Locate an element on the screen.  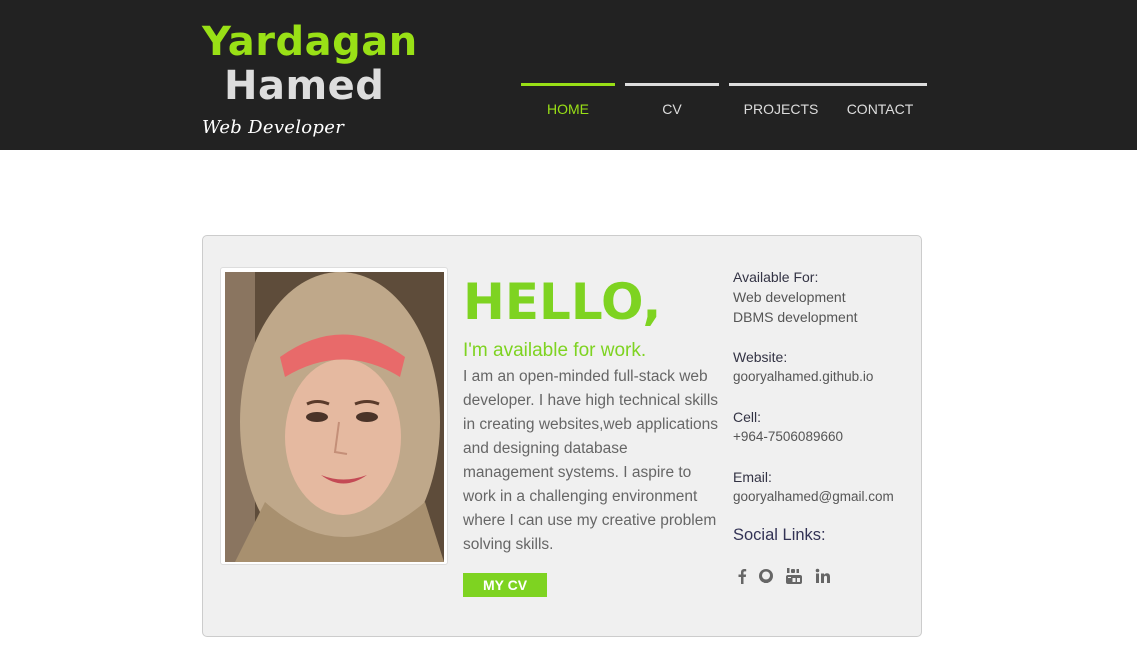
nav-item-contact: CONTACT is located at coordinates (880, 104).